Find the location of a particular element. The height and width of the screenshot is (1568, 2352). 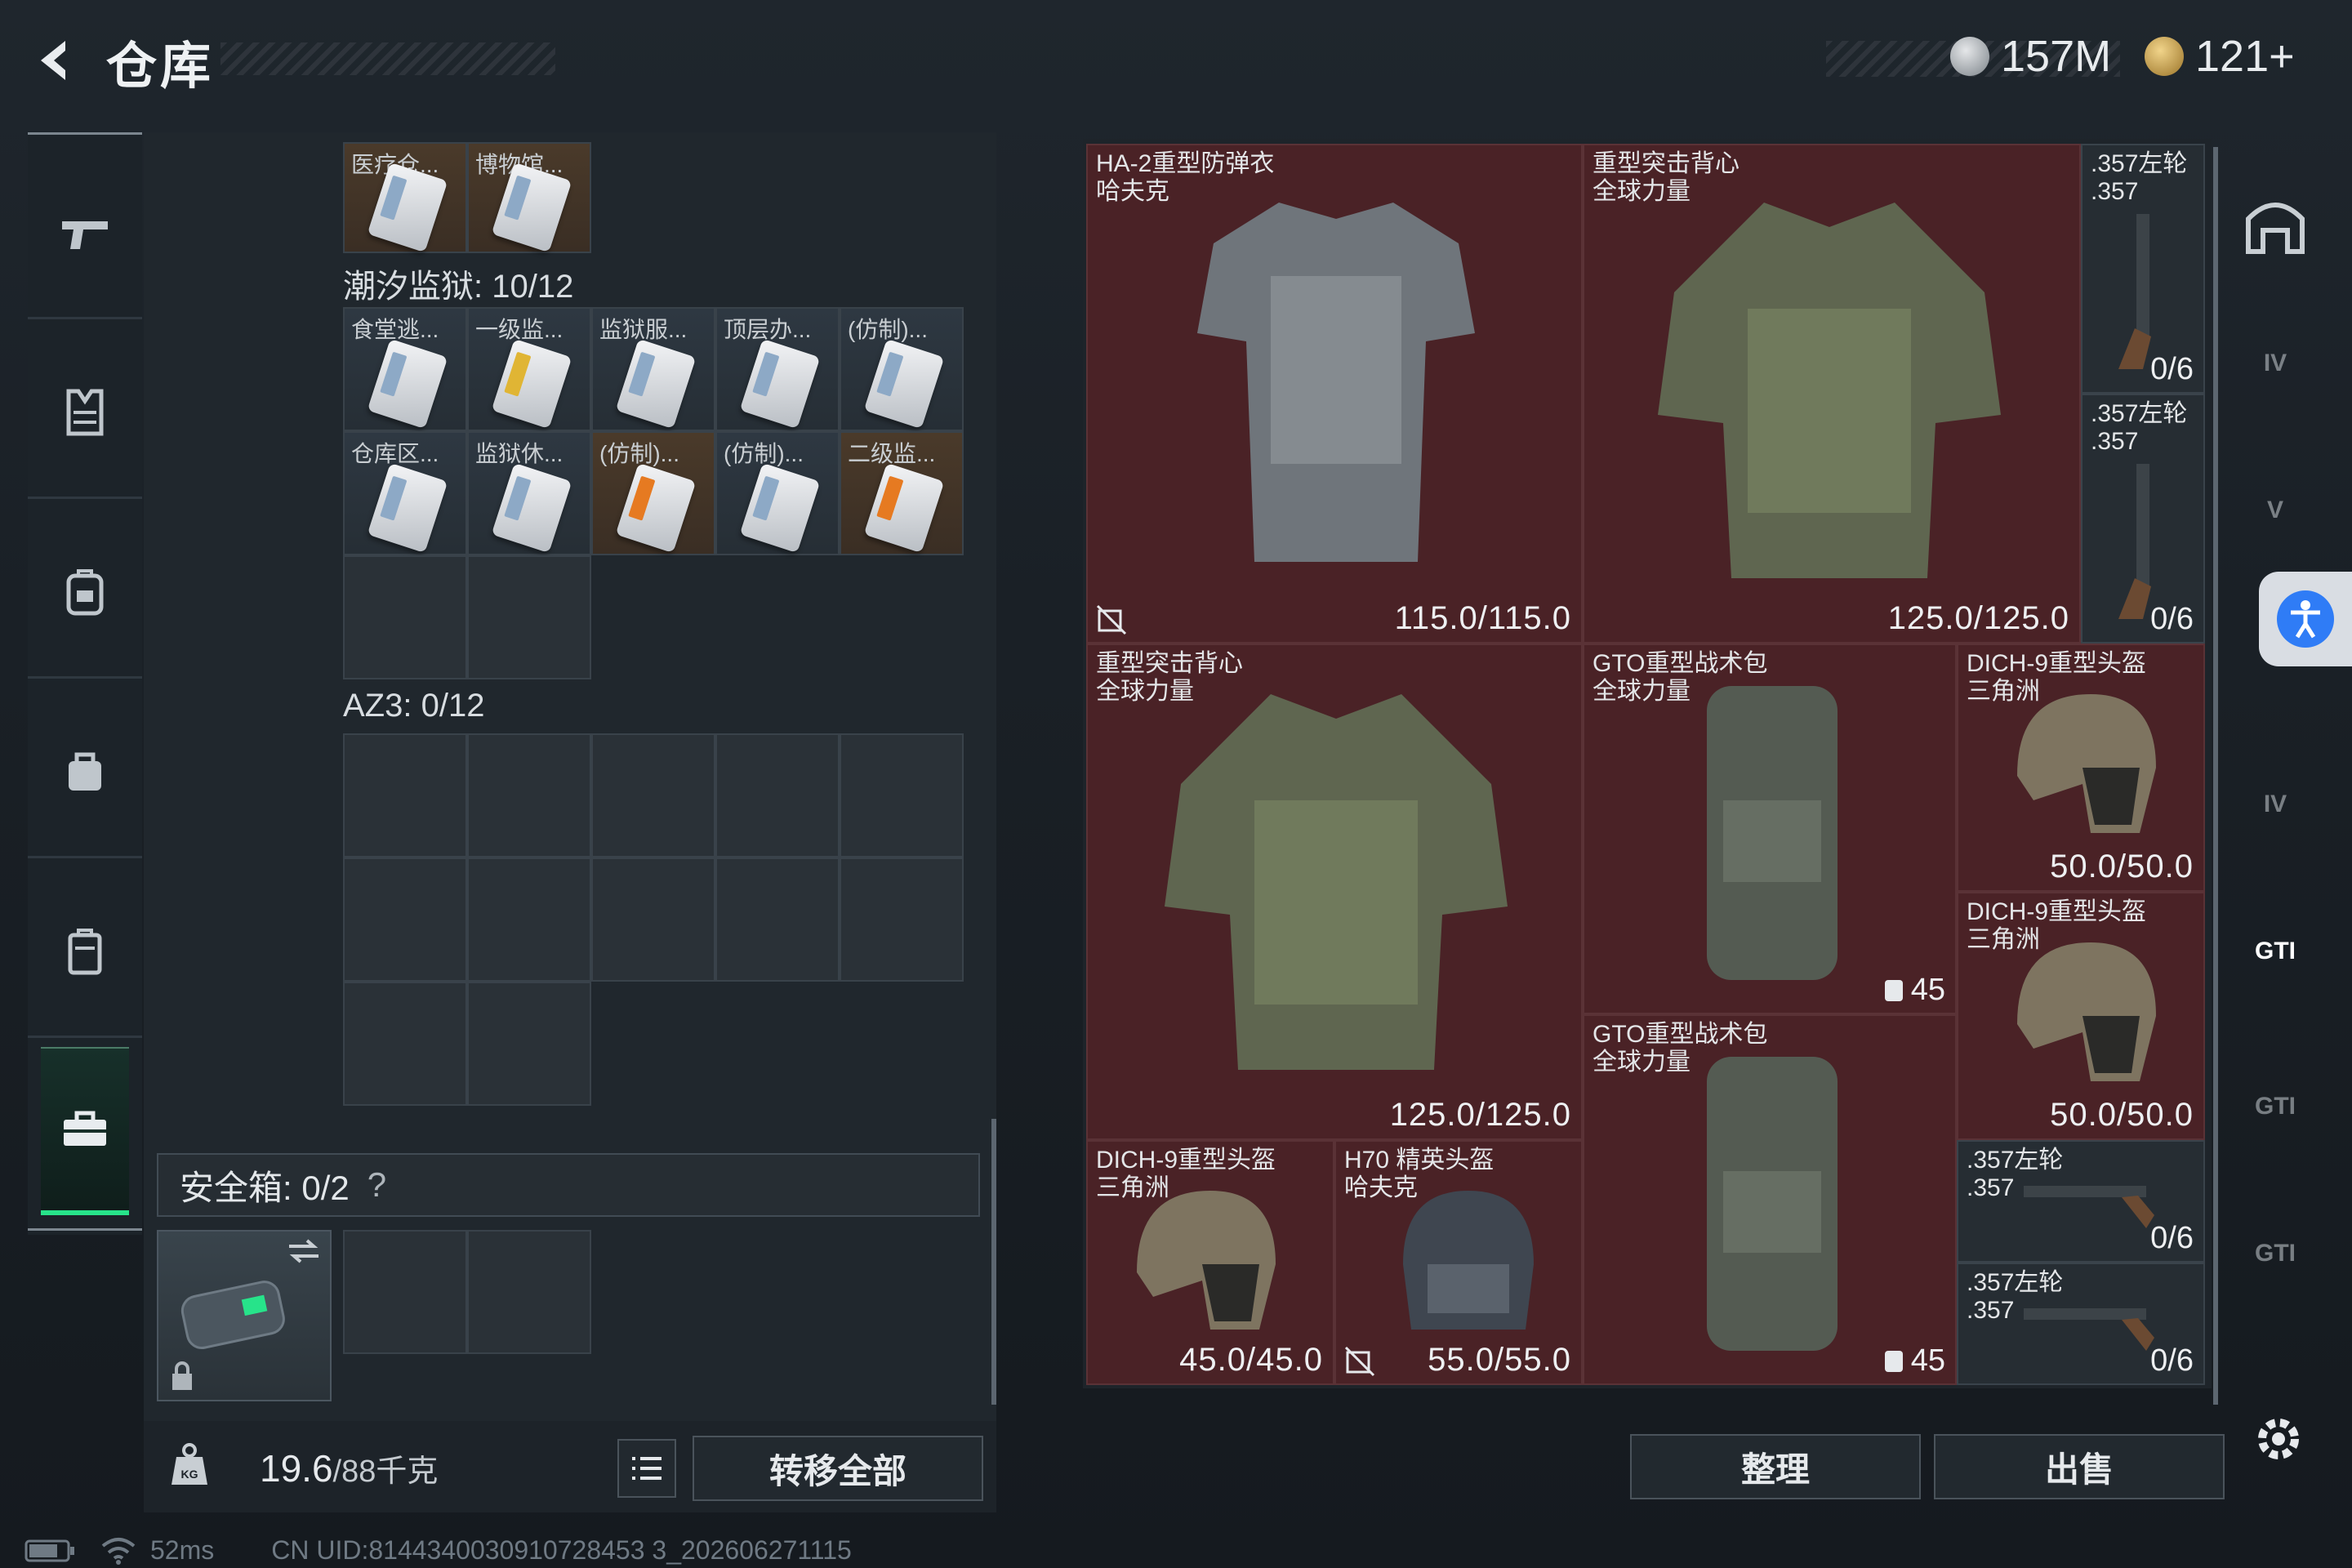

accessibility-icon is located at coordinates (2305, 619).